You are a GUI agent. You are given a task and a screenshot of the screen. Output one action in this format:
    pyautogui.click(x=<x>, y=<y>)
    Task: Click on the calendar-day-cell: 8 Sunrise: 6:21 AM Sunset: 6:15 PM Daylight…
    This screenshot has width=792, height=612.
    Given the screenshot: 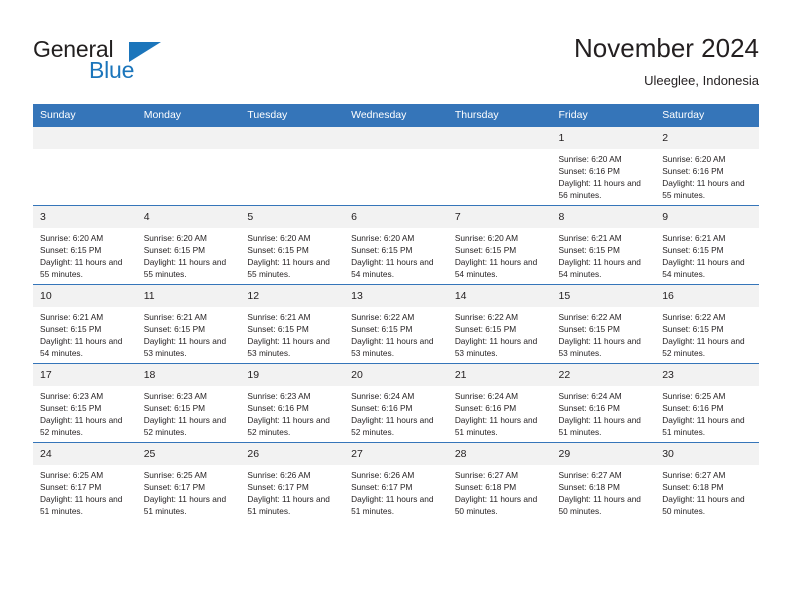 What is the action you would take?
    pyautogui.click(x=603, y=245)
    